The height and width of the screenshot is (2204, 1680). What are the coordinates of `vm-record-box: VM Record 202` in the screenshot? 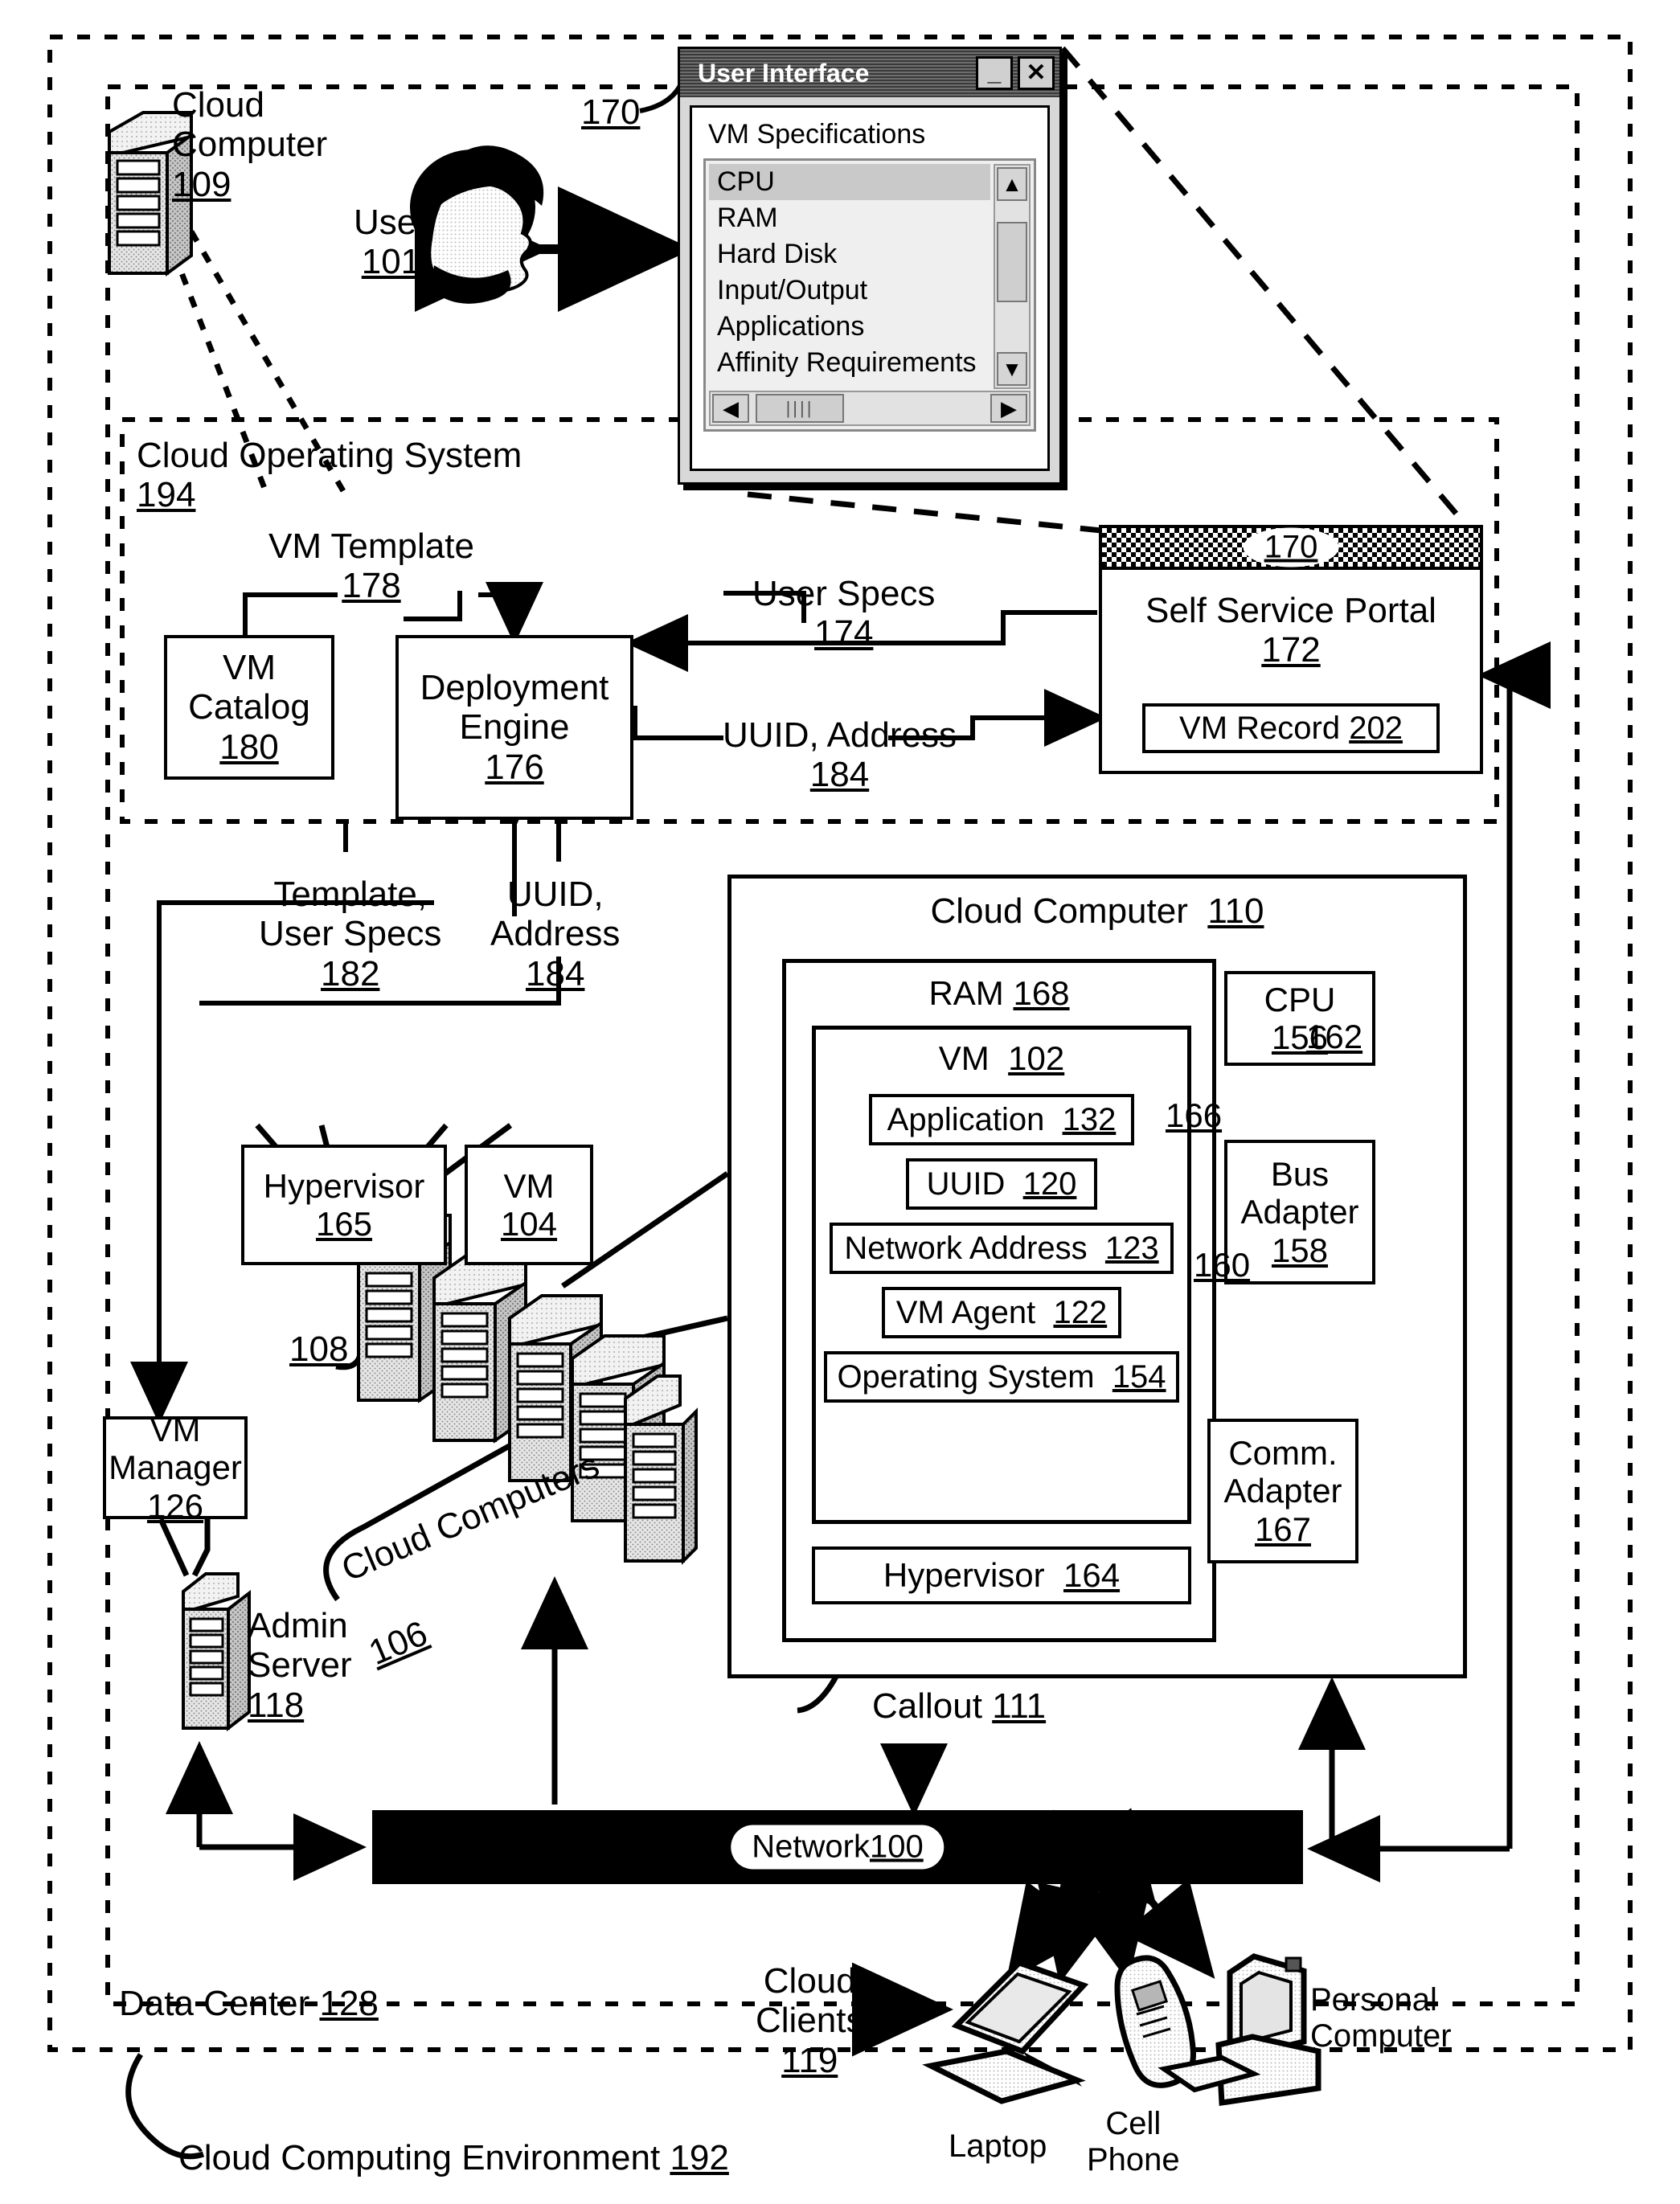 It's located at (1291, 728).